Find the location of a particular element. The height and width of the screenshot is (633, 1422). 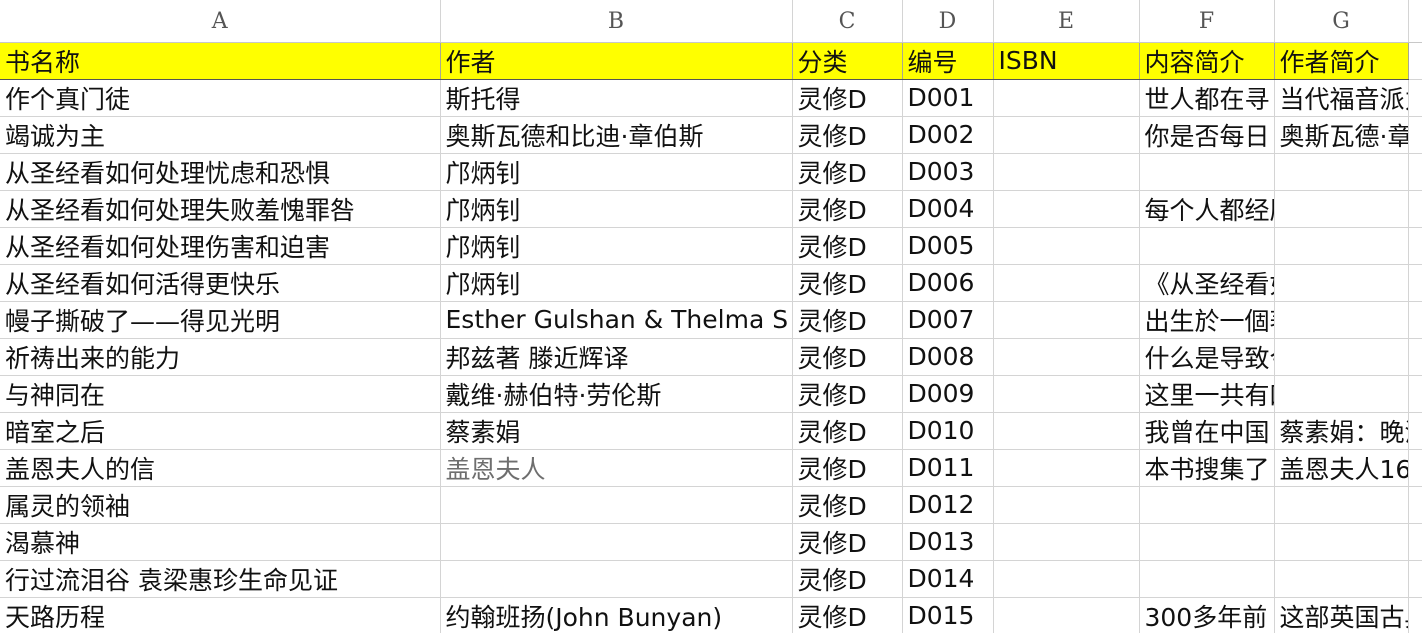

cell-a: 从圣经看如何活得更快乐 is located at coordinates (220, 283).